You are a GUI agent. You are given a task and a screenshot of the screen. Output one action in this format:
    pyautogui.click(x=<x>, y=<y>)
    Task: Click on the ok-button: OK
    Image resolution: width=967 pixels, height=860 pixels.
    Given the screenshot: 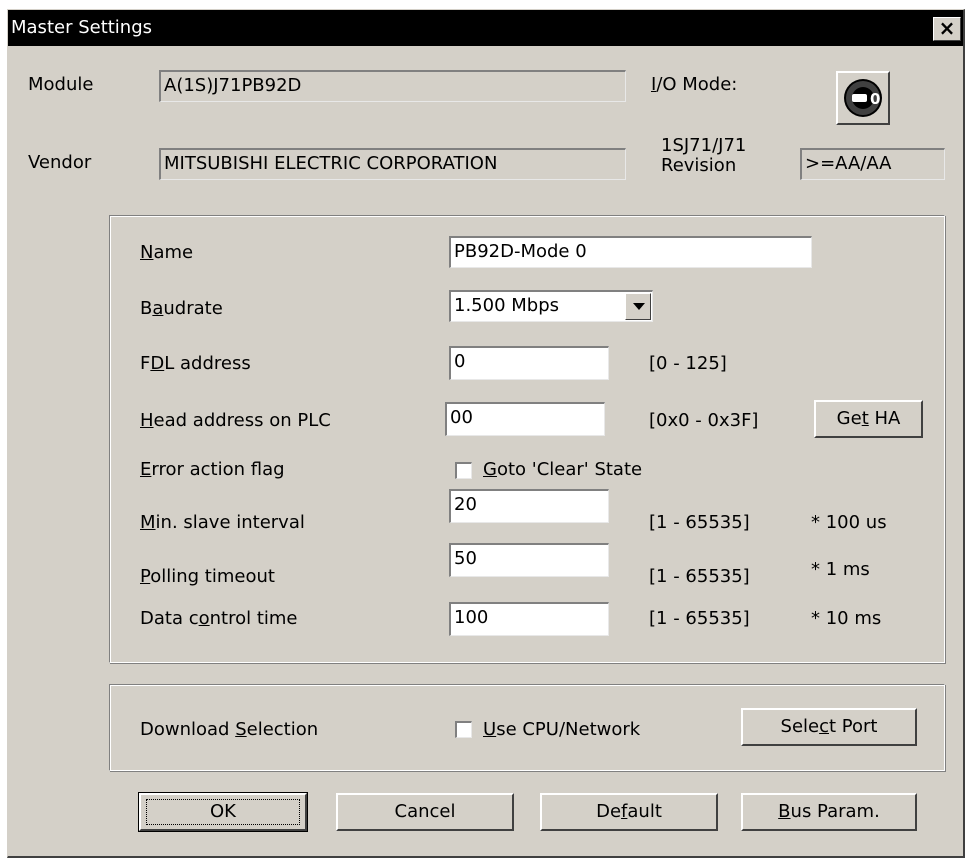 What is the action you would take?
    pyautogui.click(x=223, y=812)
    